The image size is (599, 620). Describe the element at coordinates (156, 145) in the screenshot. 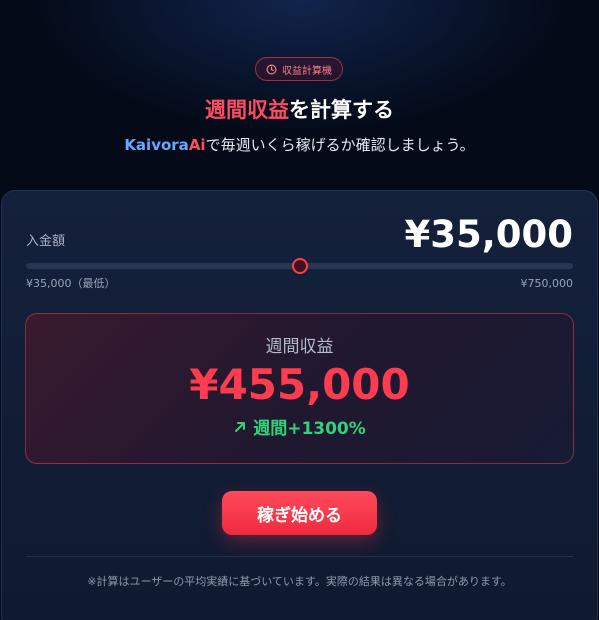

I see `brand-name-kaivora: Kaivora` at that location.